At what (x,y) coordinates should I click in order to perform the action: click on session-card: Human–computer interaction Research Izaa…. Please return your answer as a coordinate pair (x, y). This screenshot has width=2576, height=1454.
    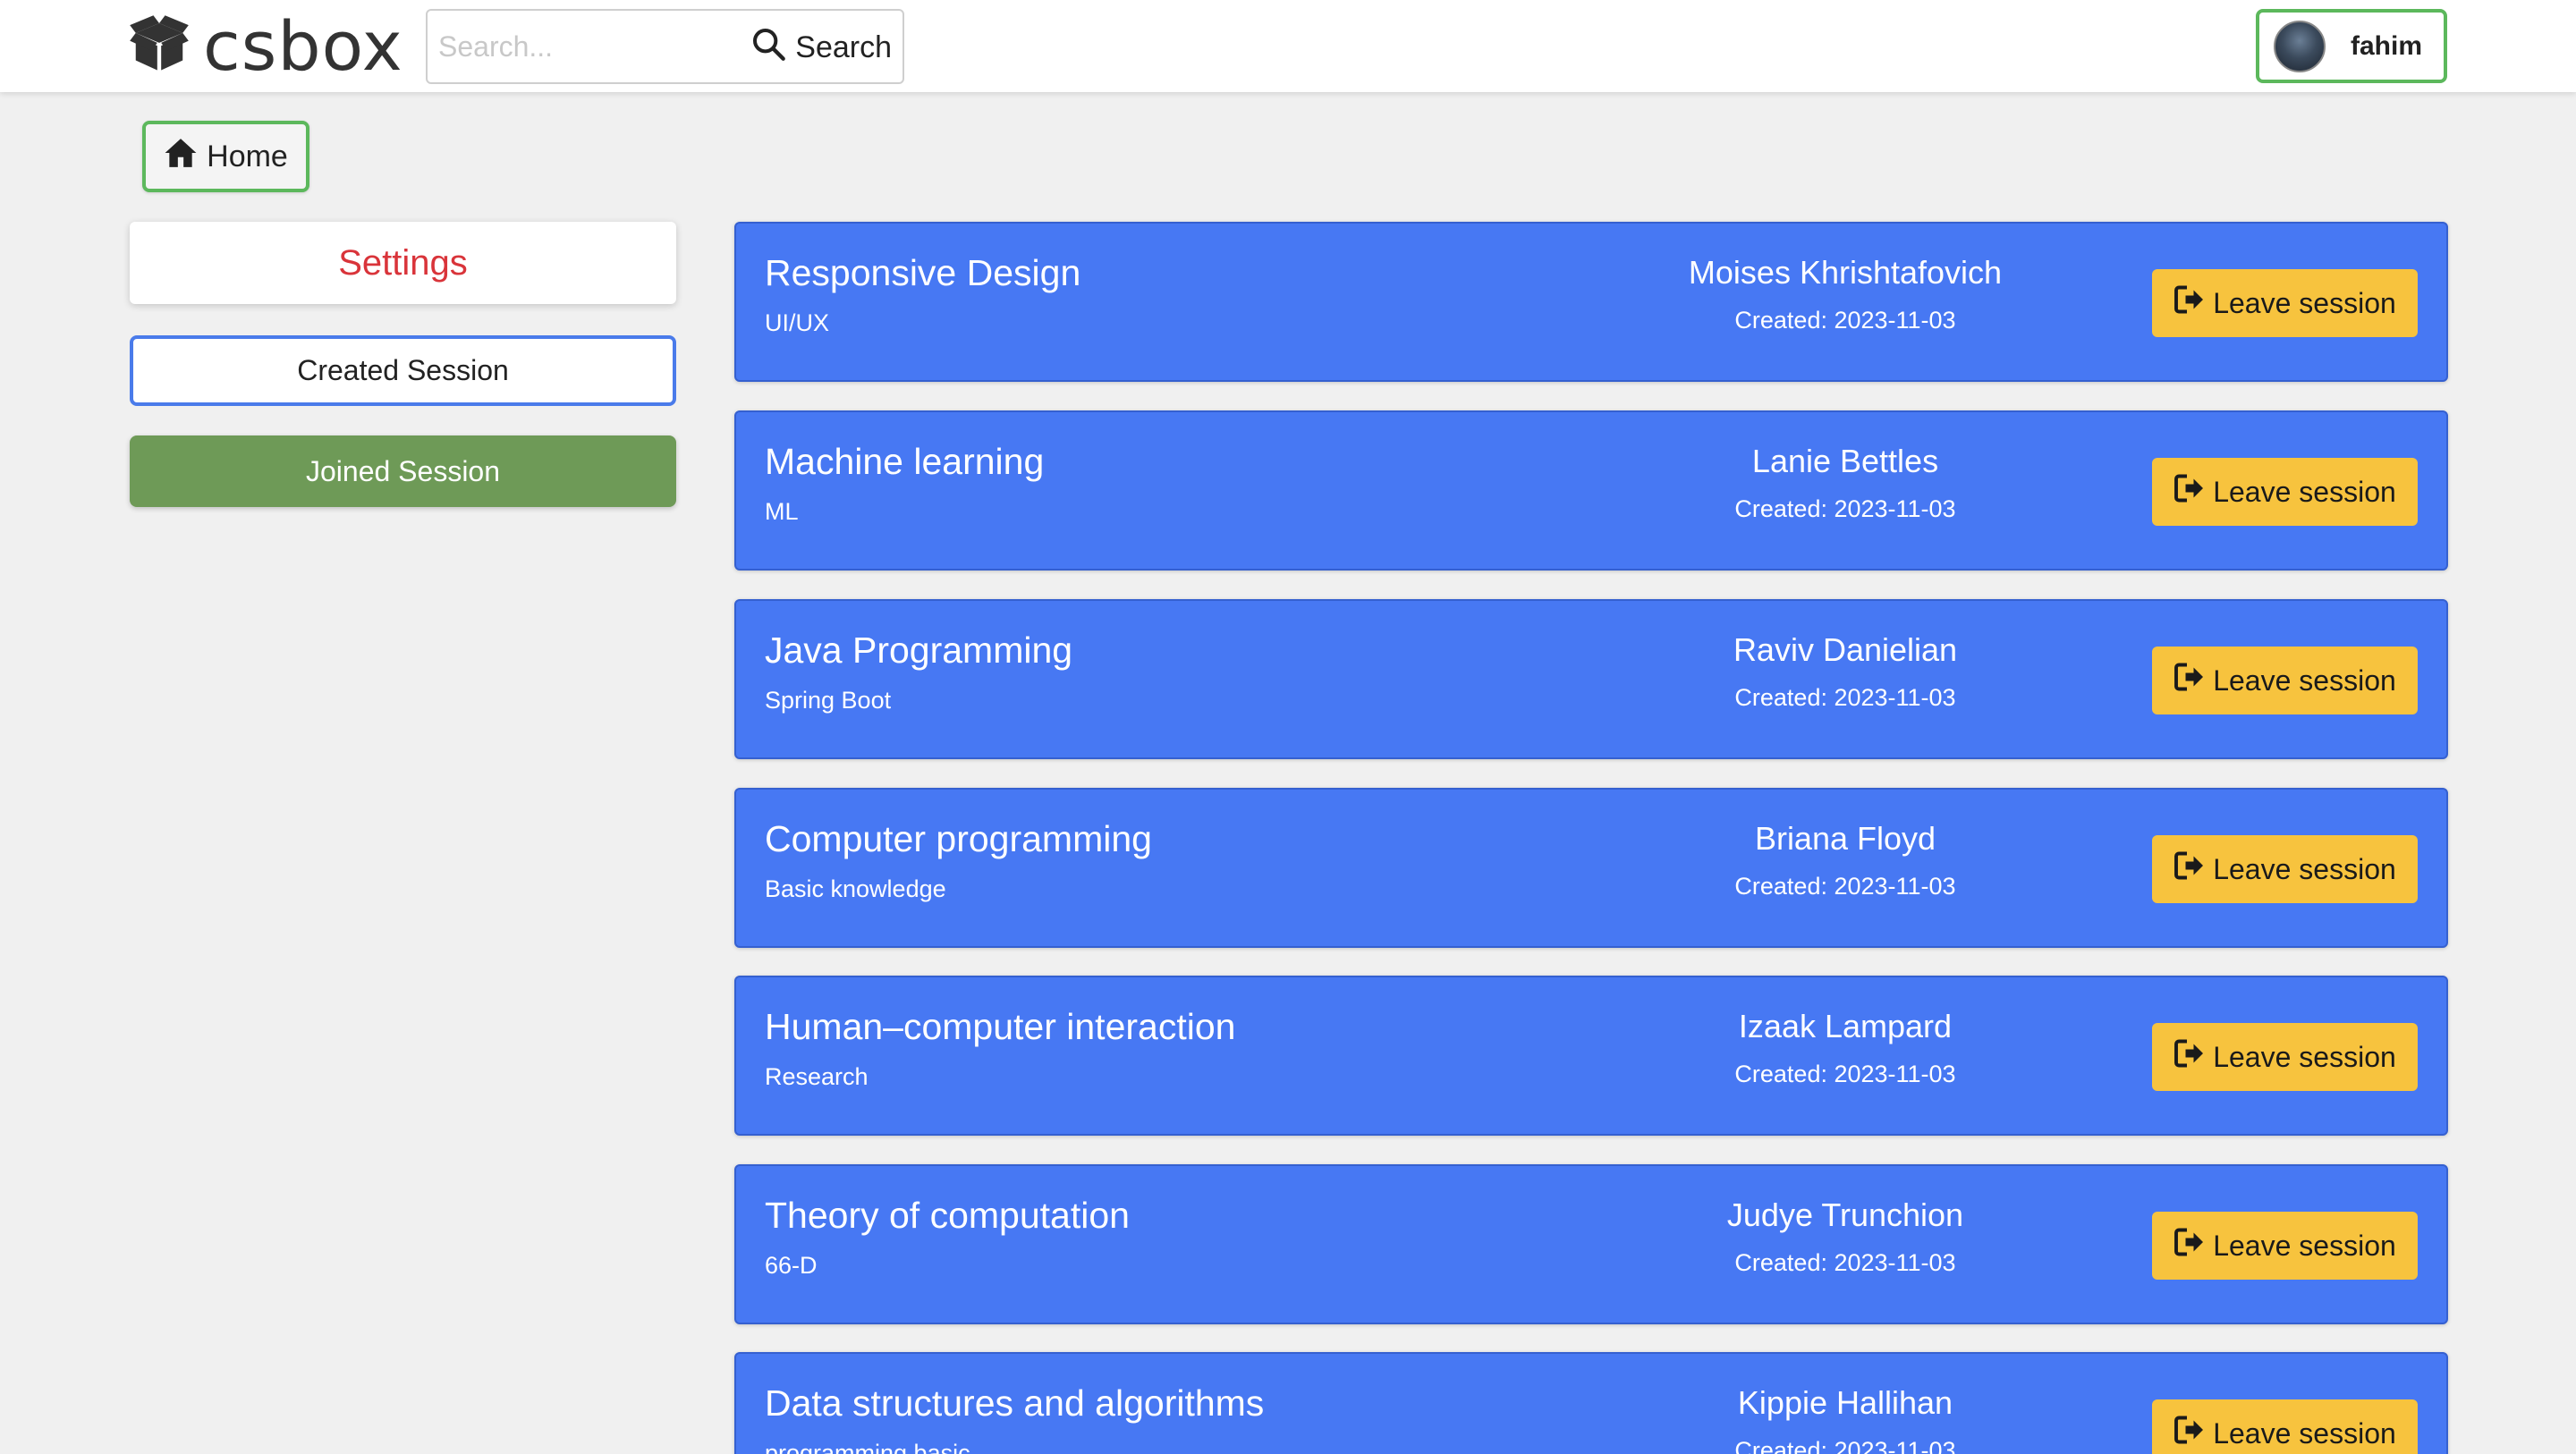
    Looking at the image, I should click on (1591, 1056).